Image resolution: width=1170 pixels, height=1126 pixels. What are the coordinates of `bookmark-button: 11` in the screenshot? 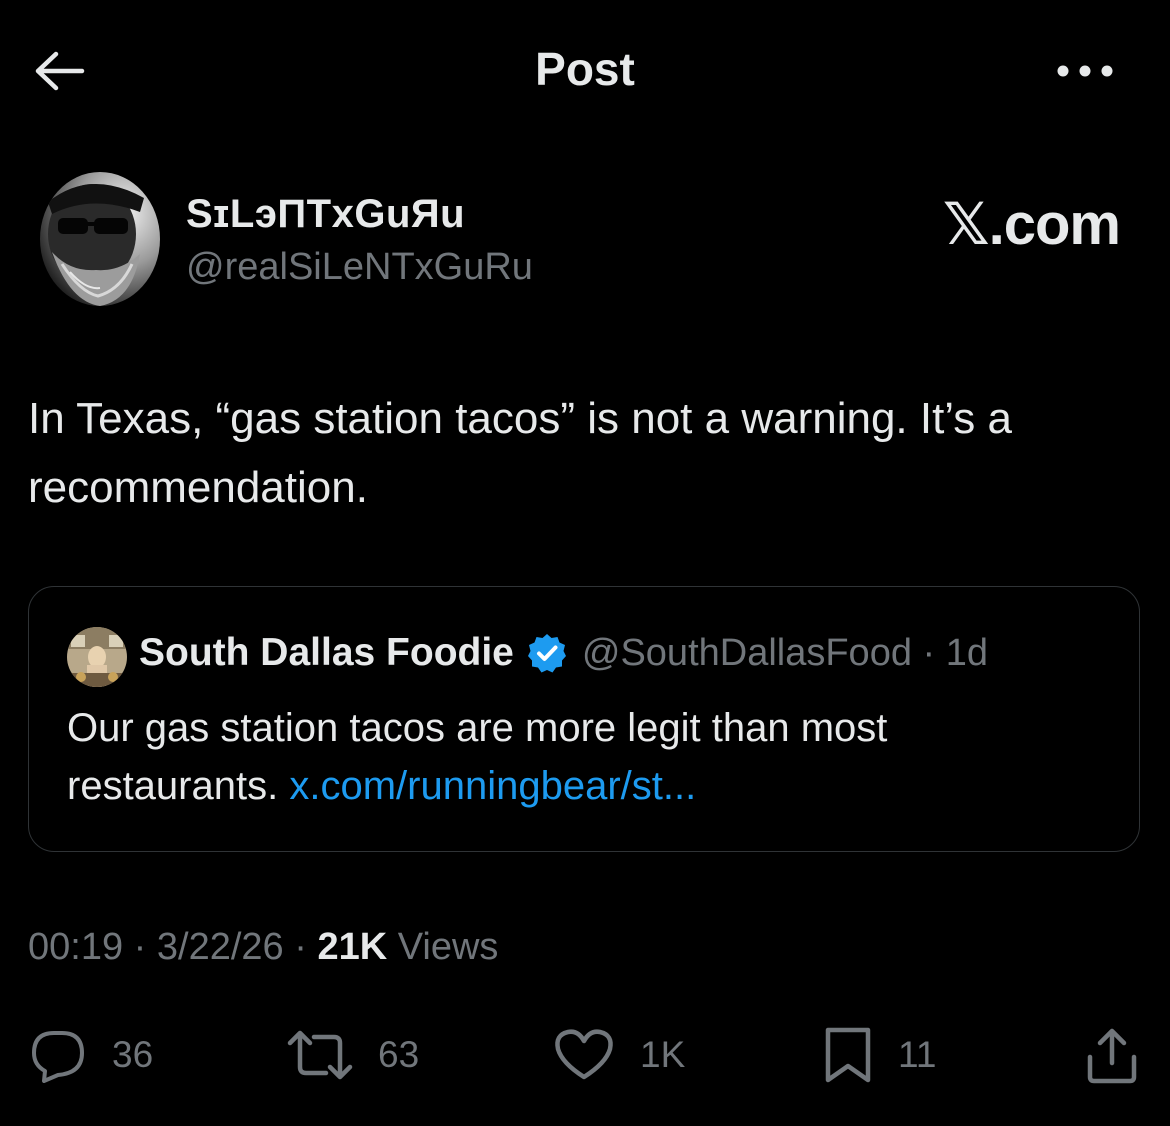 It's located at (879, 1055).